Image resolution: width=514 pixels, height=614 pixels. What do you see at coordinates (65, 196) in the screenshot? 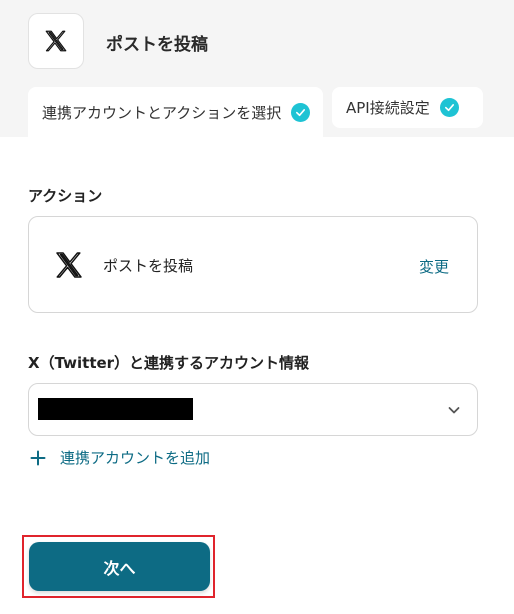
I see `action-section-label: アクション` at bounding box center [65, 196].